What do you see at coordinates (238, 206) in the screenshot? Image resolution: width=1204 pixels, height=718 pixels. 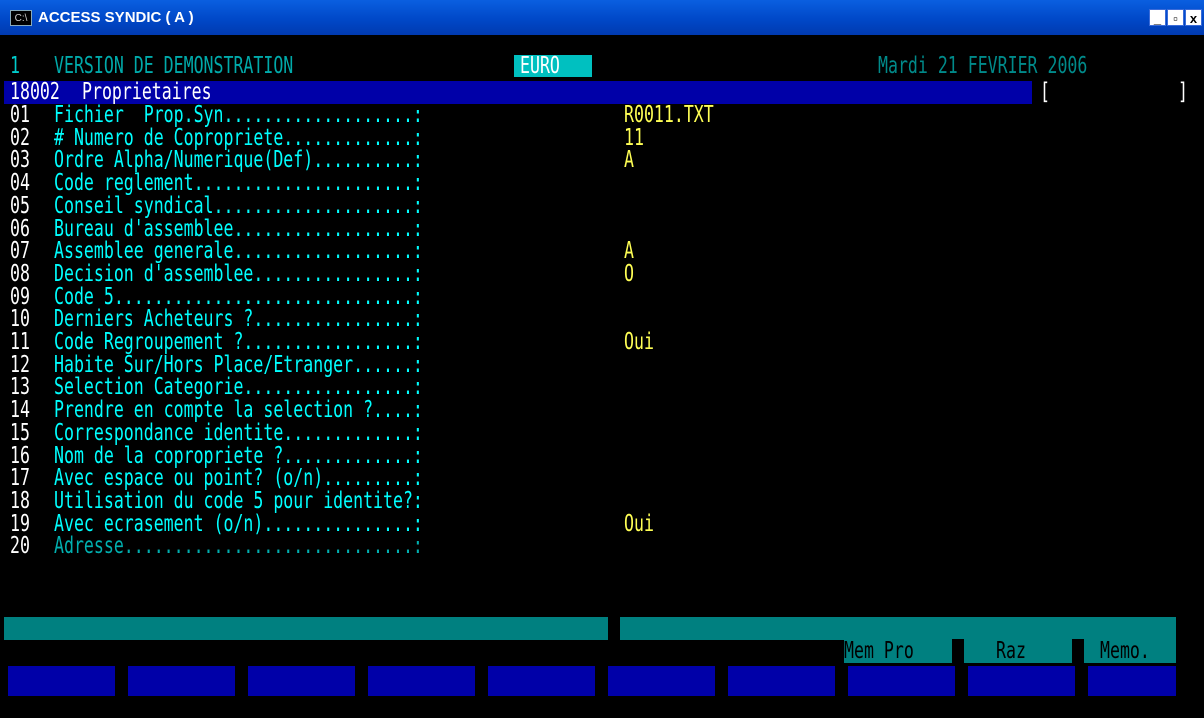 I see `field-label: Conseil syndical....................:` at bounding box center [238, 206].